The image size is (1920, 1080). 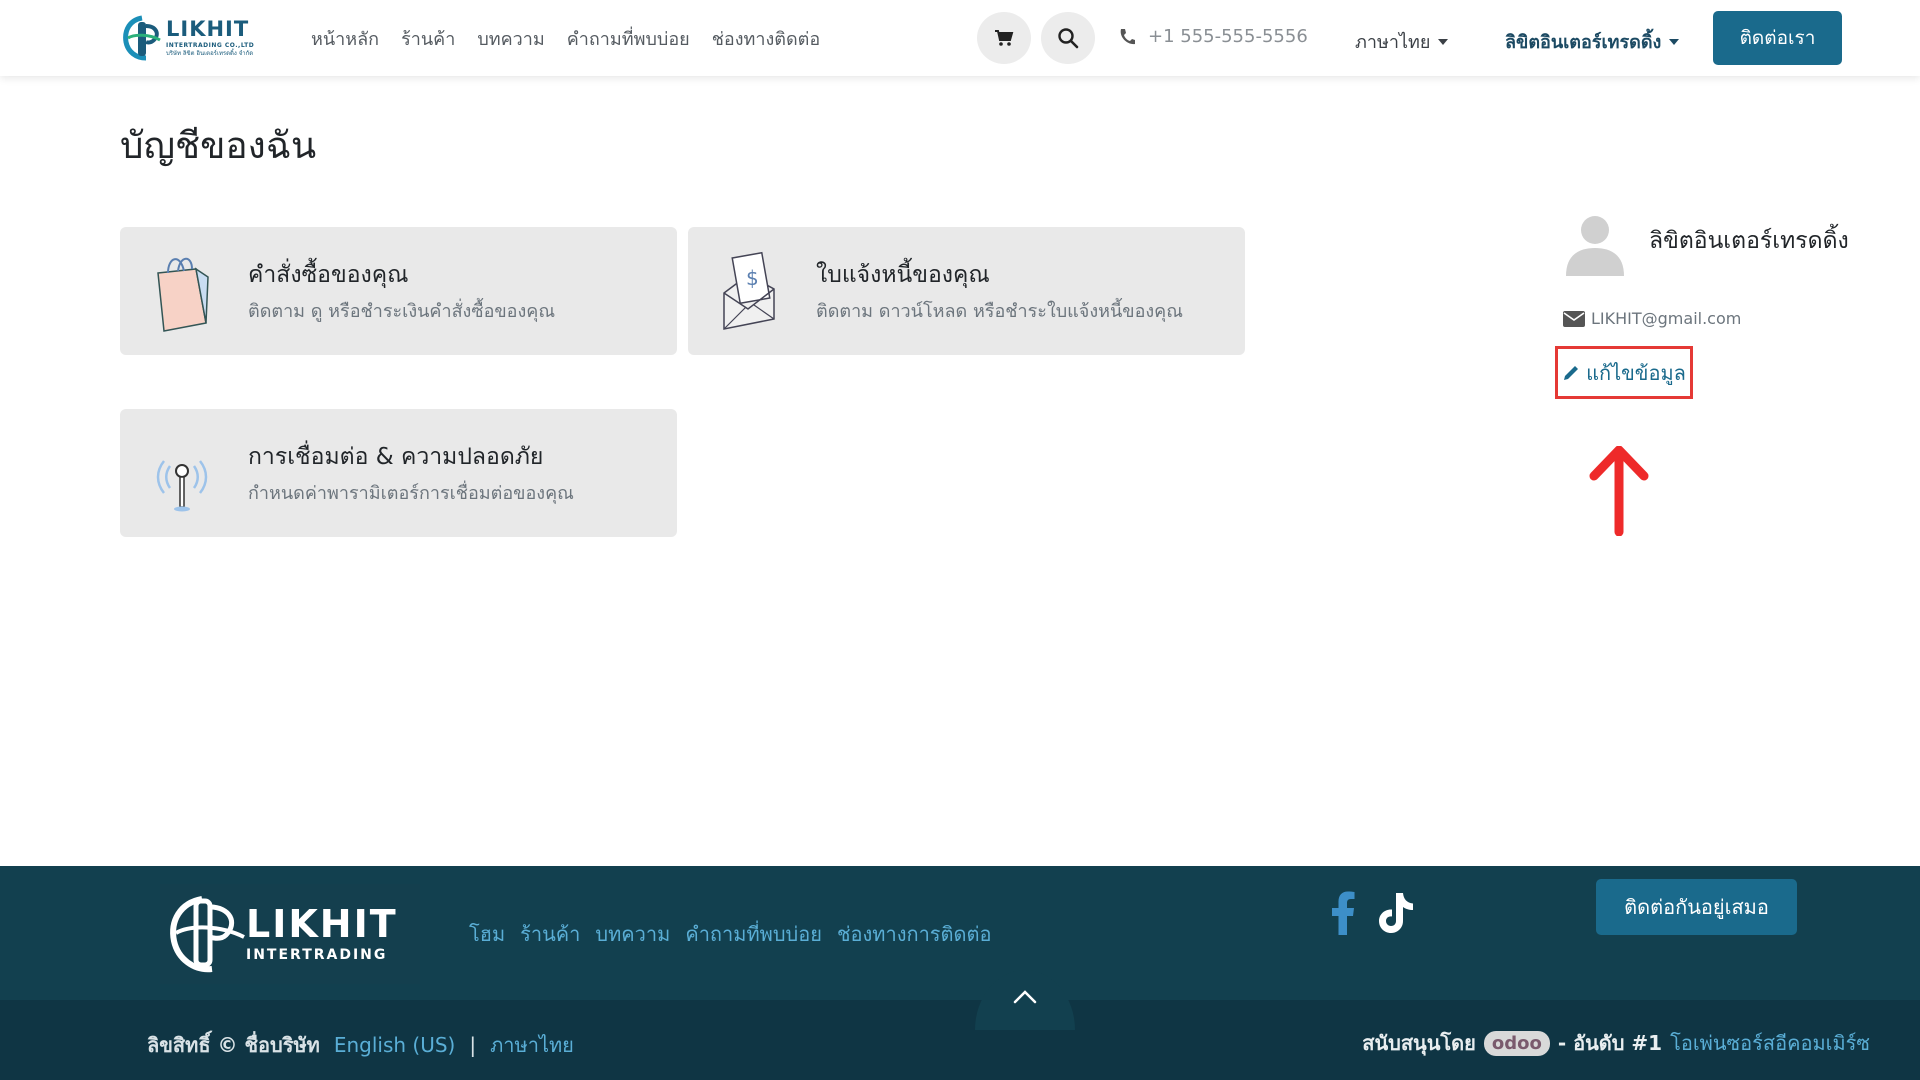 I want to click on invoice-envelope-icon: $, so click(x=749, y=290).